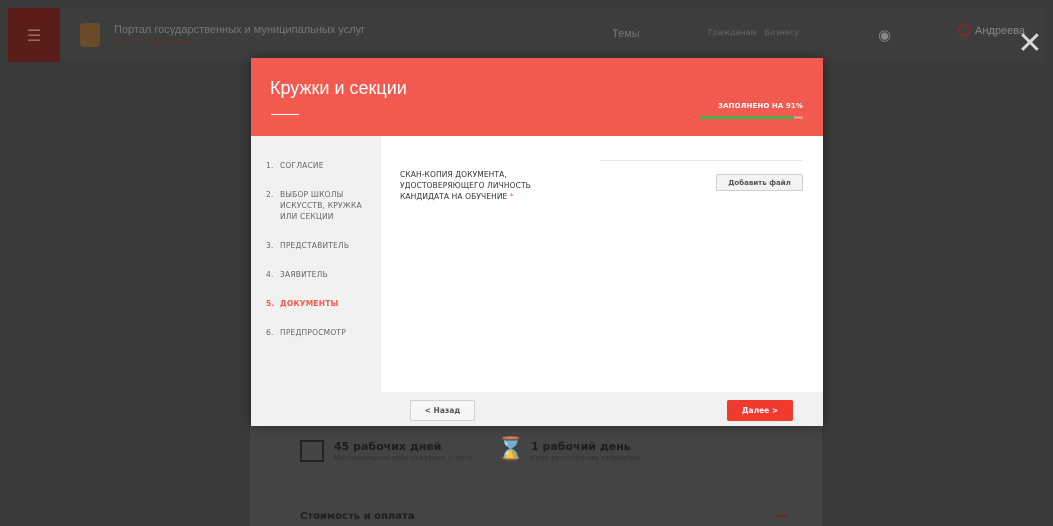  What do you see at coordinates (338, 88) in the screenshot?
I see `modal-title: Кружки и секции` at bounding box center [338, 88].